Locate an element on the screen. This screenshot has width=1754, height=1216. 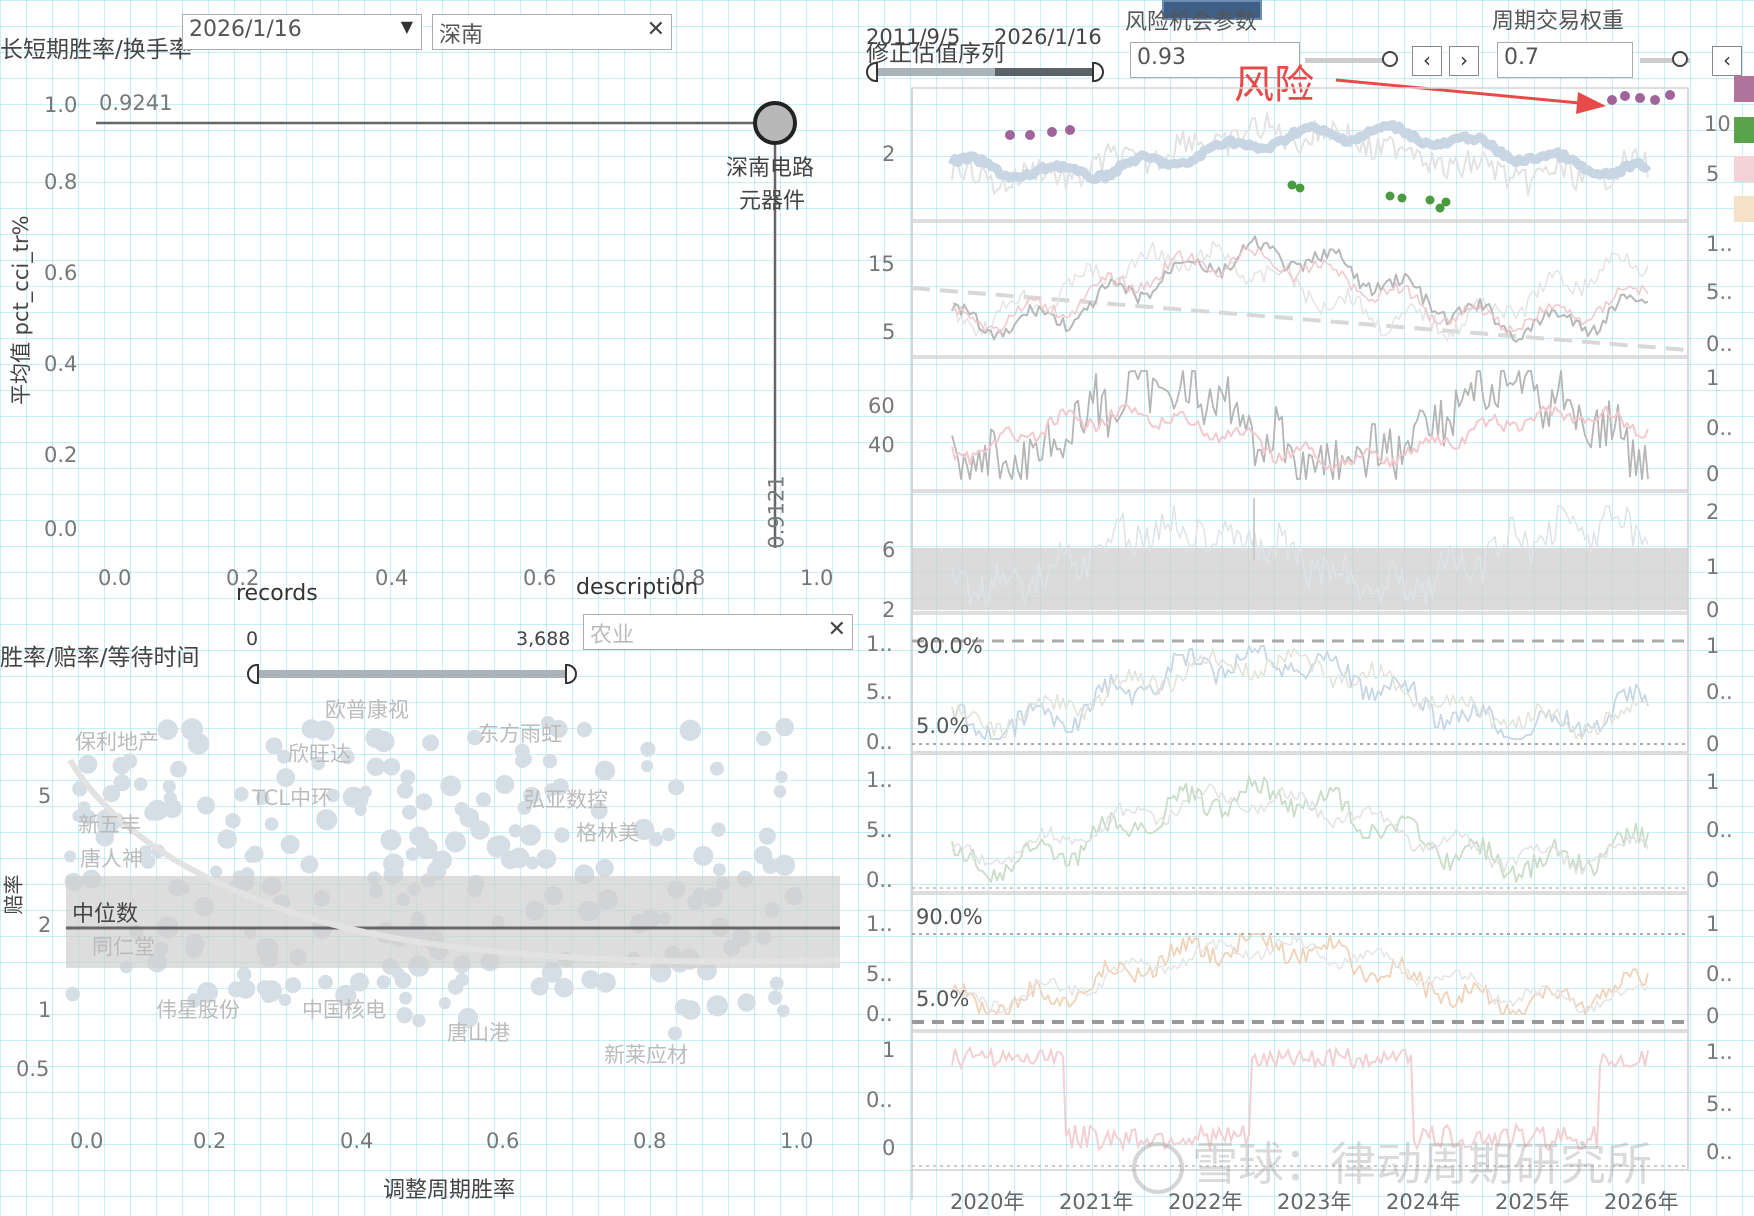
panel6-right-tick: 0.. is located at coordinates (1719, 830).